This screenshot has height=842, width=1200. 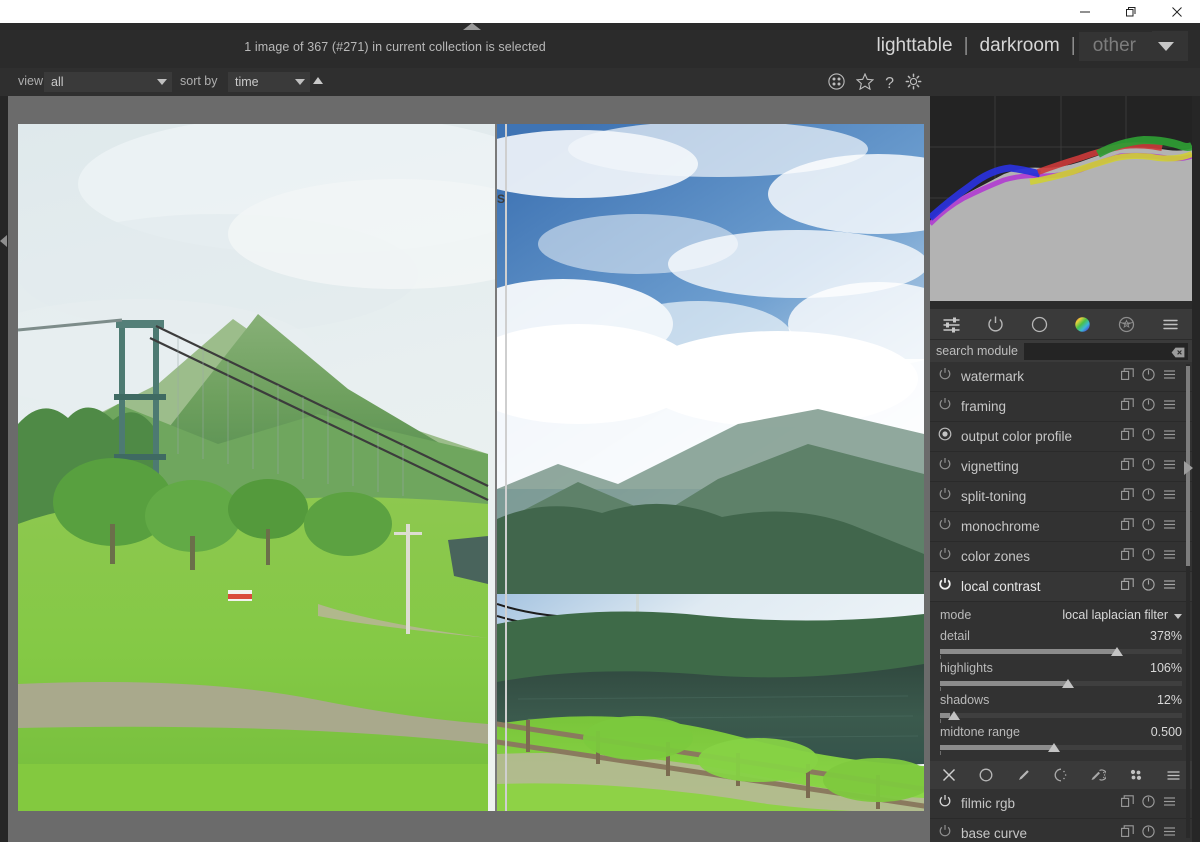 What do you see at coordinates (1061, 527) in the screenshot?
I see `module-row-monochrome: monochrome` at bounding box center [1061, 527].